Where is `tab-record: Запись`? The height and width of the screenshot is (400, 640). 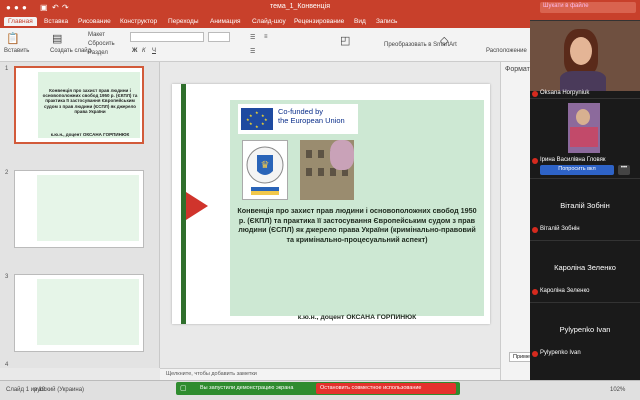
tab-record: Запись is located at coordinates (386, 21).